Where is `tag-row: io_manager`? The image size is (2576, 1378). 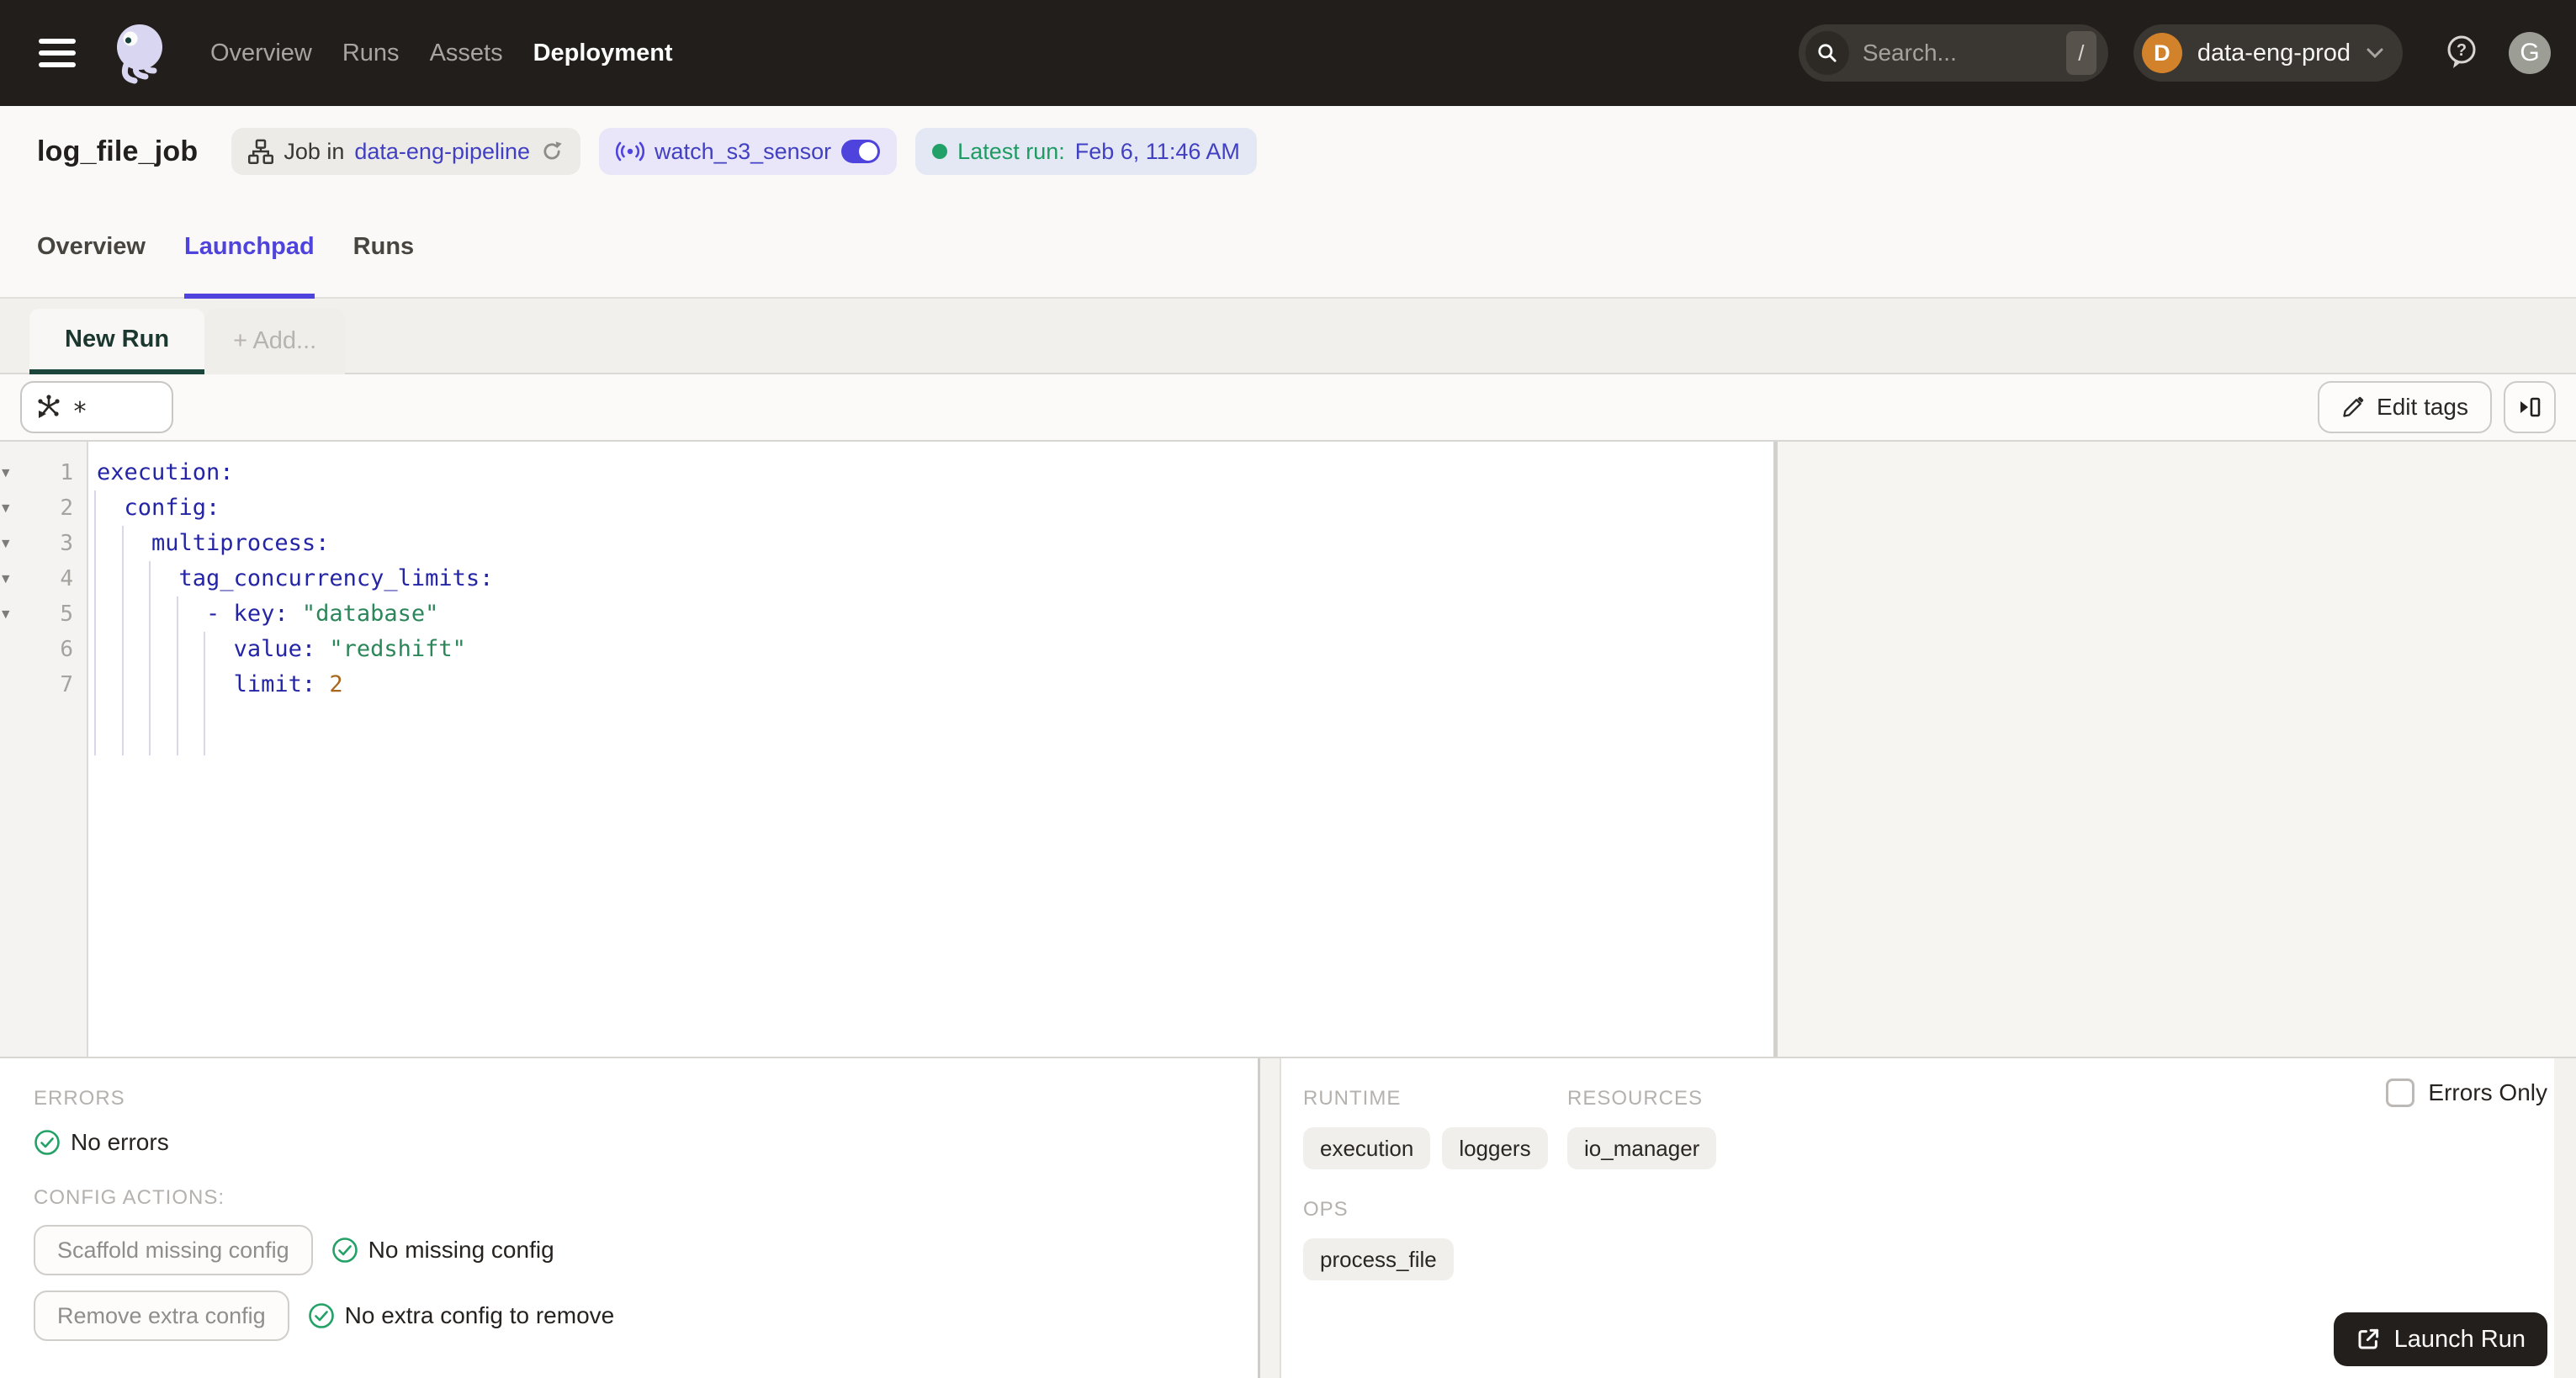 tag-row: io_manager is located at coordinates (2071, 1148).